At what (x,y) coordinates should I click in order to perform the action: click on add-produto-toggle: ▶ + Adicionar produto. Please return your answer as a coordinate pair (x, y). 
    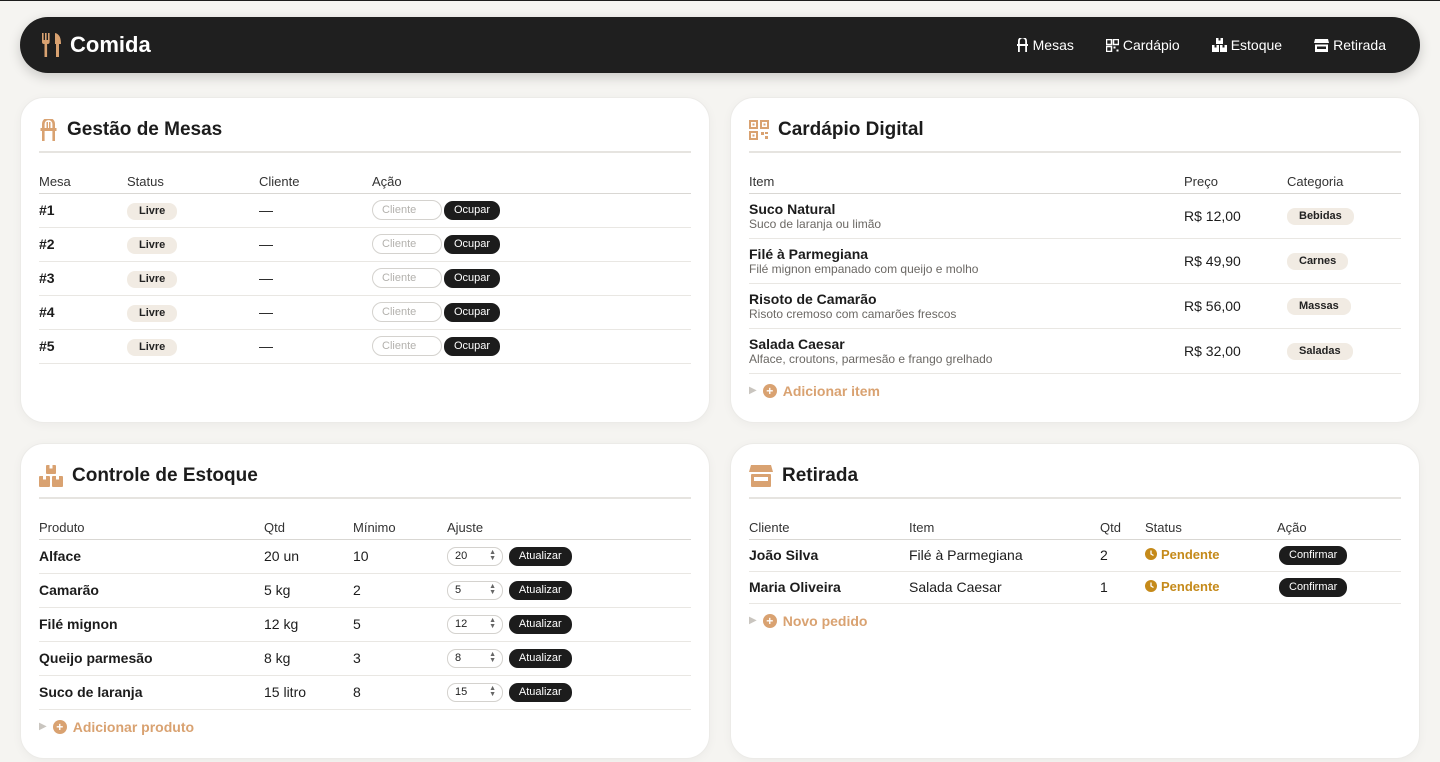
    Looking at the image, I should click on (365, 727).